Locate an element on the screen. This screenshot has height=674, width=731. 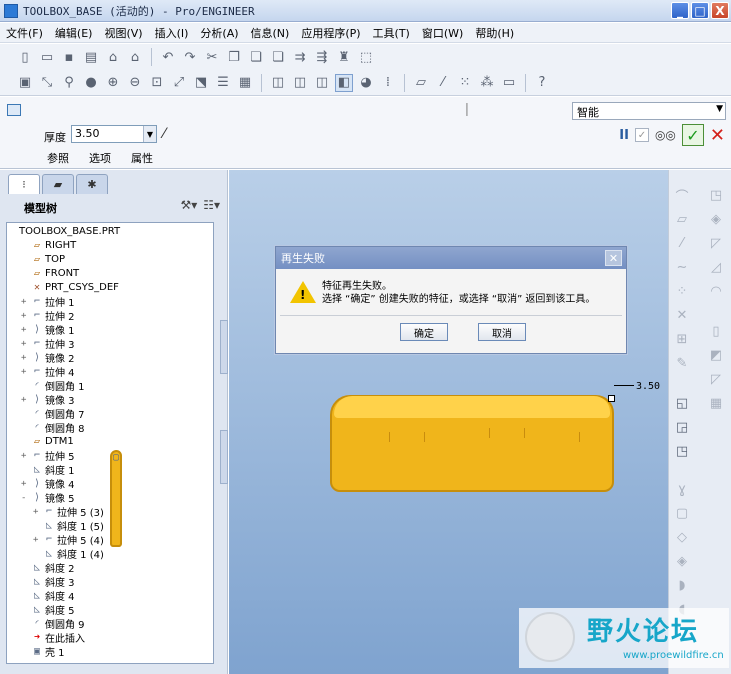
preview-checkbox: ✓ is located at coordinates (641, 135).